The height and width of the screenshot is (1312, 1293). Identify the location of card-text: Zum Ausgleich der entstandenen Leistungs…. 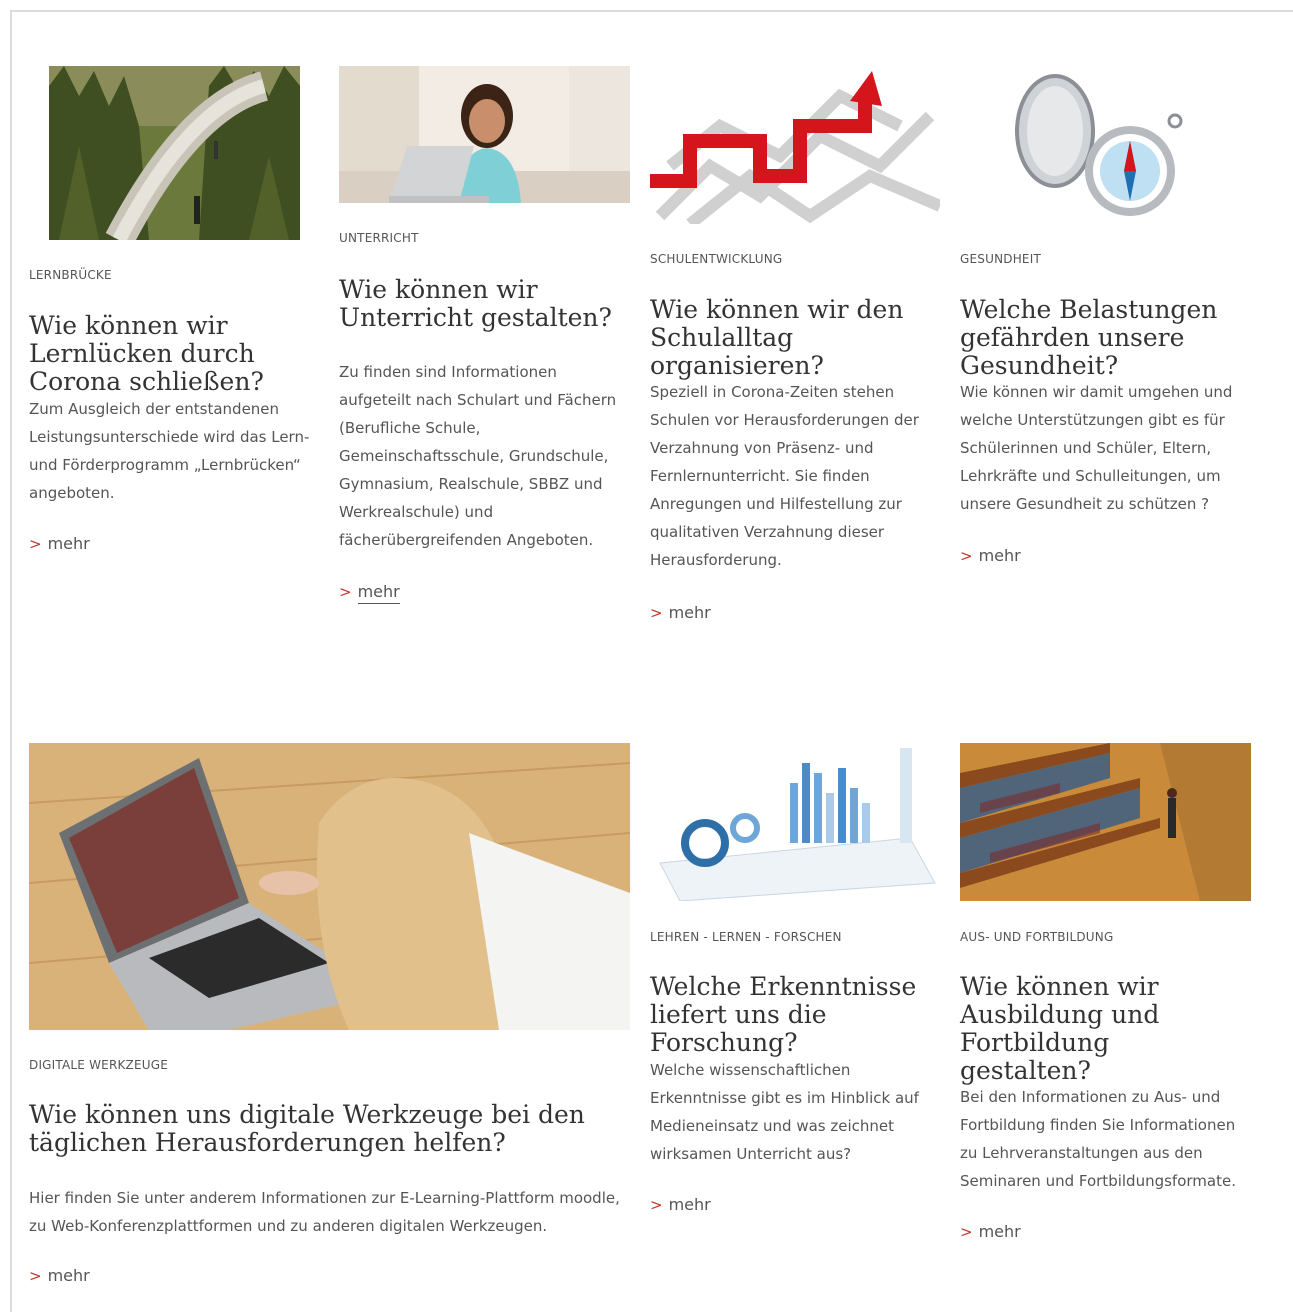
(169, 451).